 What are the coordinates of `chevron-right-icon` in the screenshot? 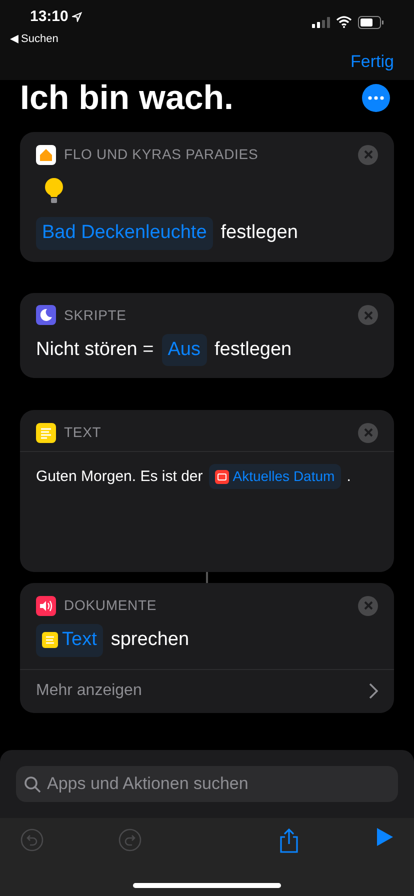 It's located at (373, 691).